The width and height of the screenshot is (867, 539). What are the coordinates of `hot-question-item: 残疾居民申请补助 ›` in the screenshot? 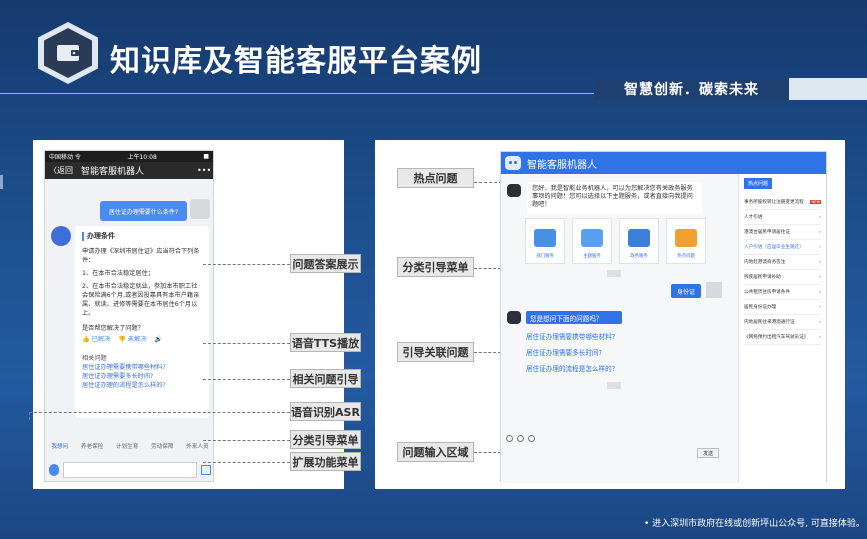 It's located at (782, 277).